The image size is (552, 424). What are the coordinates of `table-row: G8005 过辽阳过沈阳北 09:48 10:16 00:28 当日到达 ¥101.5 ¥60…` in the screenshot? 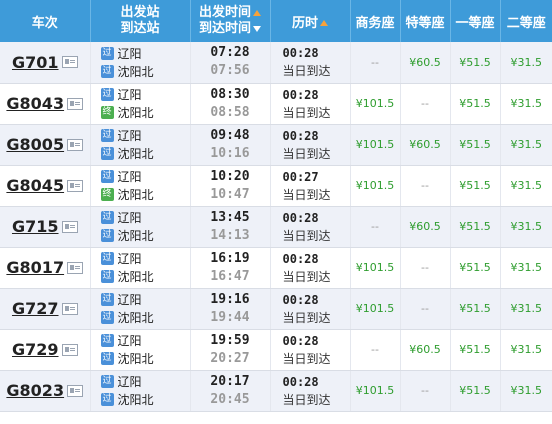 It's located at (276, 145).